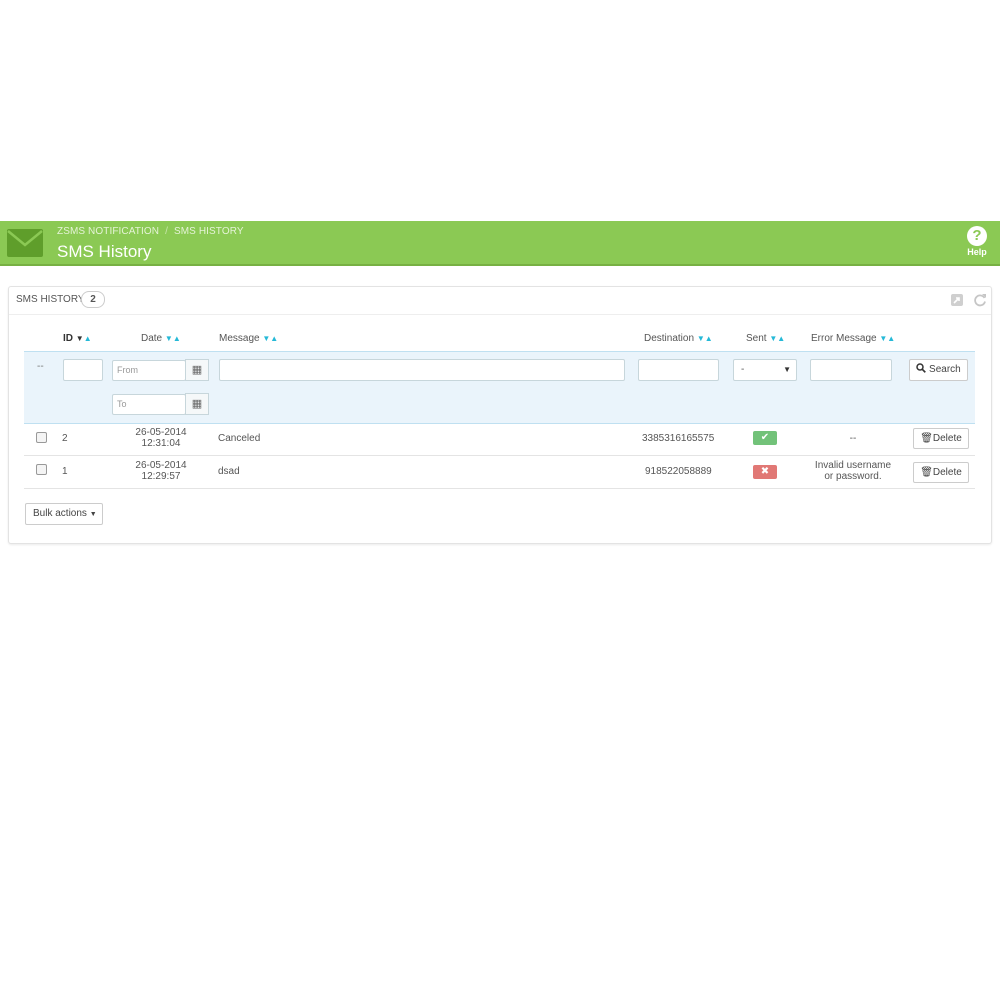 Image resolution: width=1000 pixels, height=1000 pixels. I want to click on cell-destination: 918522058889, so click(678, 471).